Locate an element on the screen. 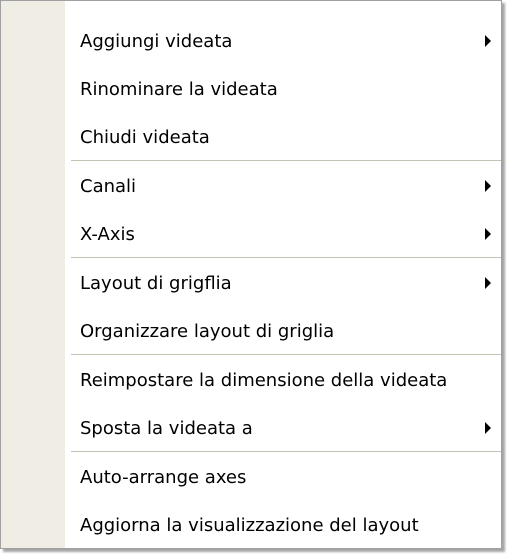 The image size is (507, 554). menu-item-label: Reimpostare la dimensione della videata is located at coordinates (264, 380).